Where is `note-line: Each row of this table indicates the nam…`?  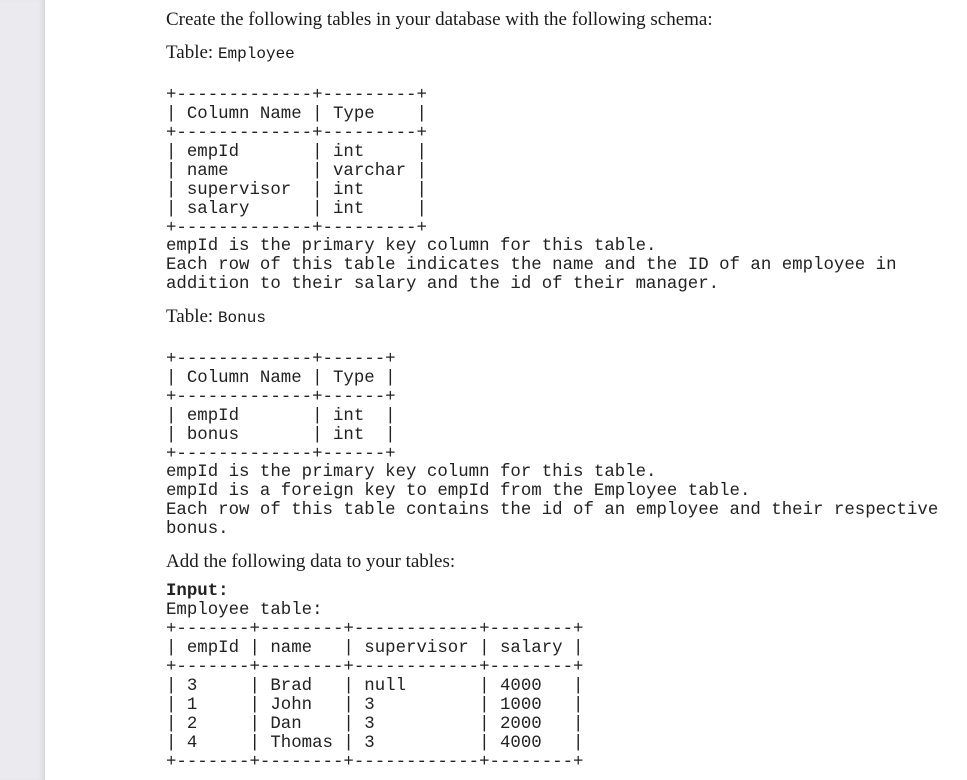 note-line: Each row of this table indicates the nam… is located at coordinates (531, 265).